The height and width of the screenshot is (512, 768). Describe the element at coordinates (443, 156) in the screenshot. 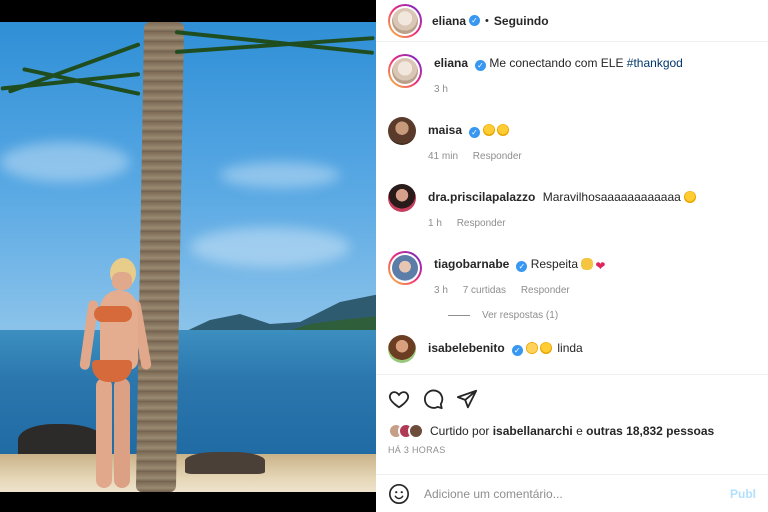

I see `comment-time: 41 min` at that location.